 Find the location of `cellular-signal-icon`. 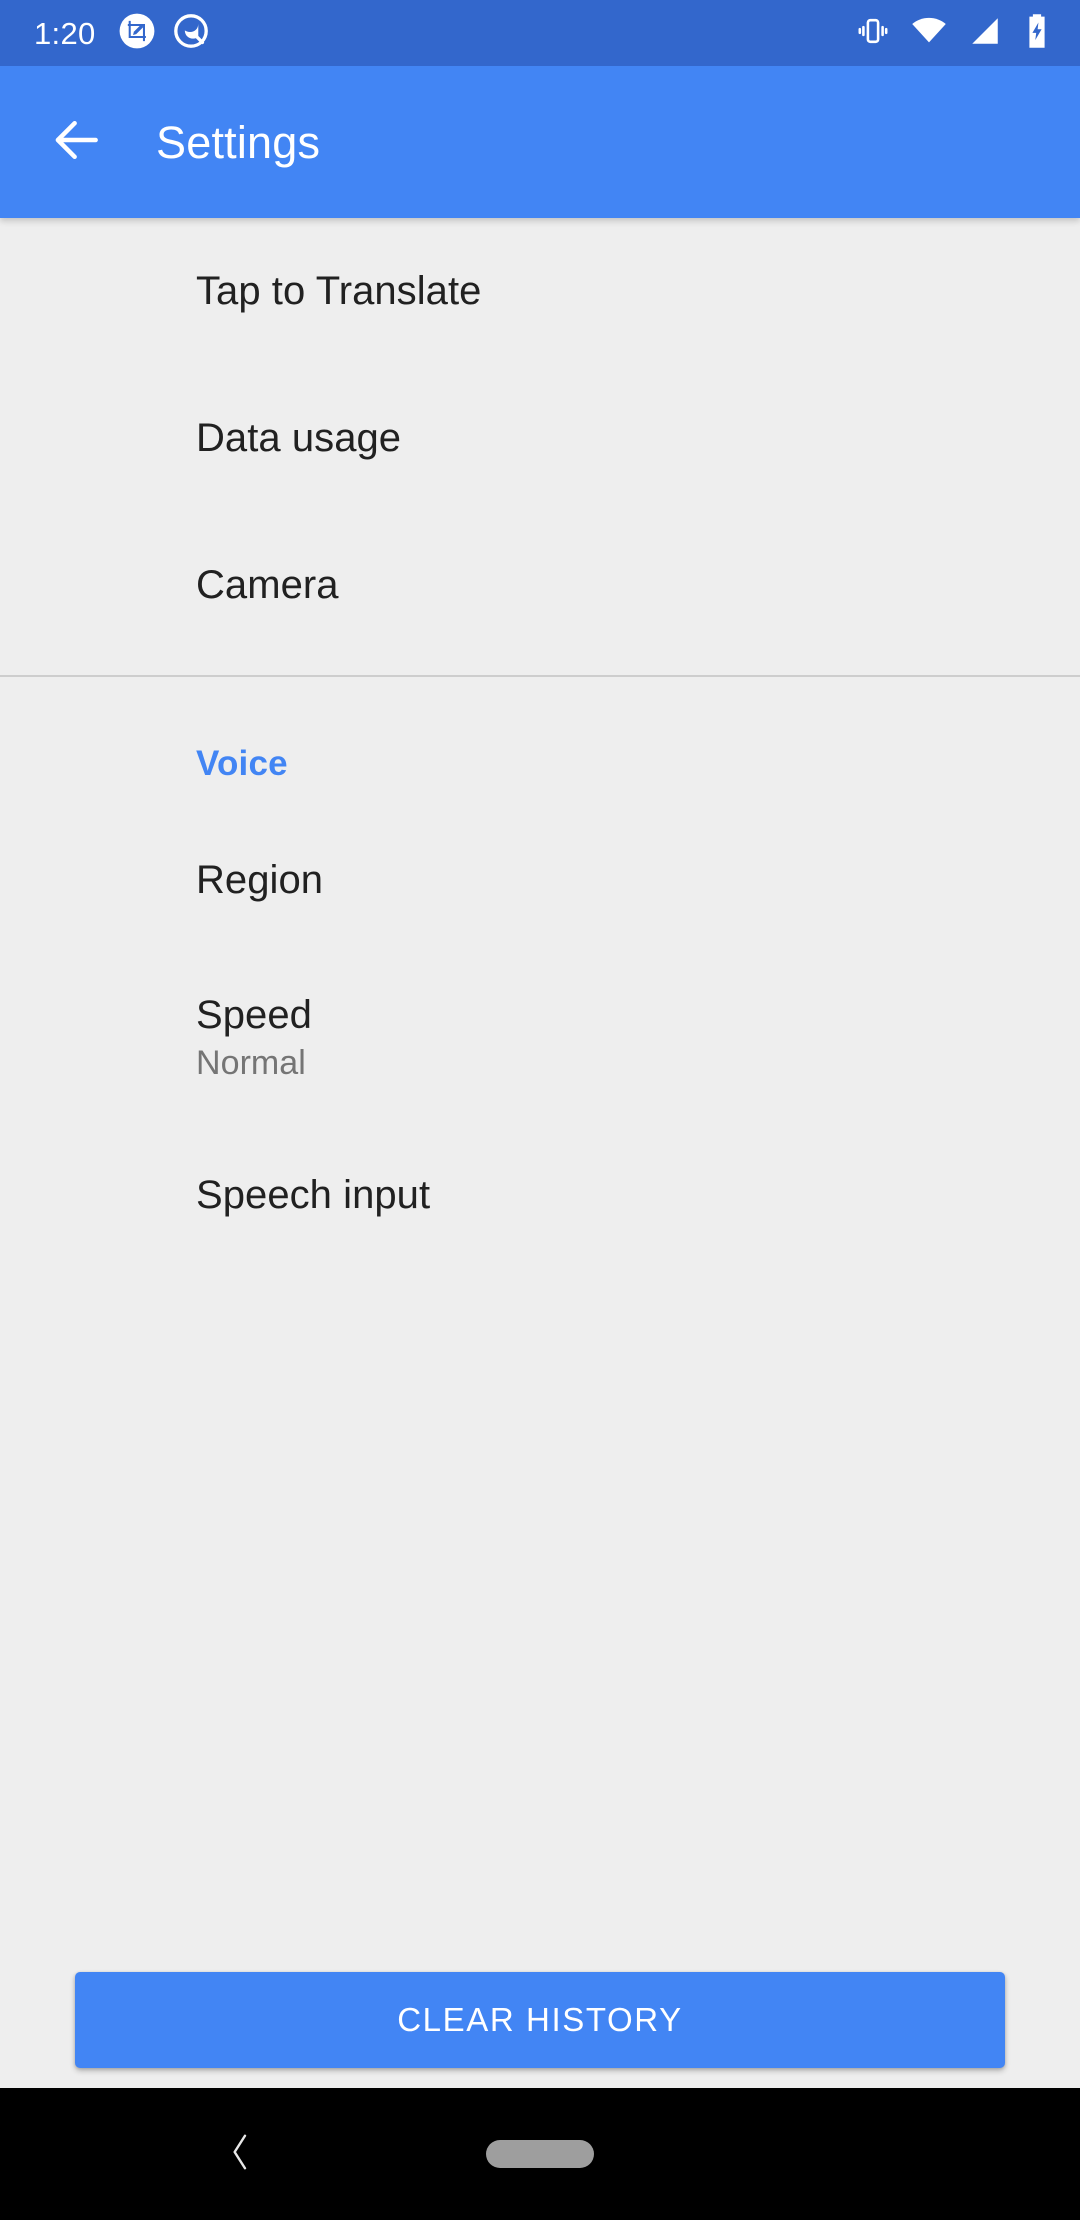

cellular-signal-icon is located at coordinates (985, 33).